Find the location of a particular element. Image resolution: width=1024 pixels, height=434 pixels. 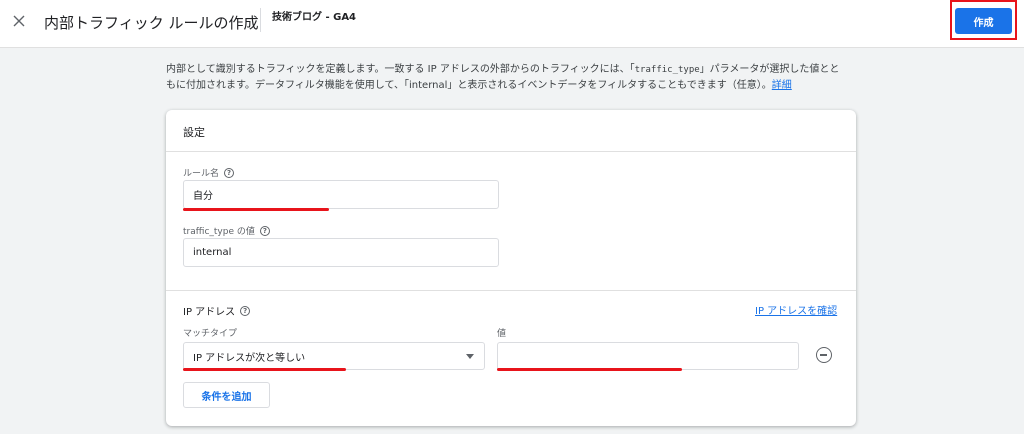

close-icon is located at coordinates (19, 21).